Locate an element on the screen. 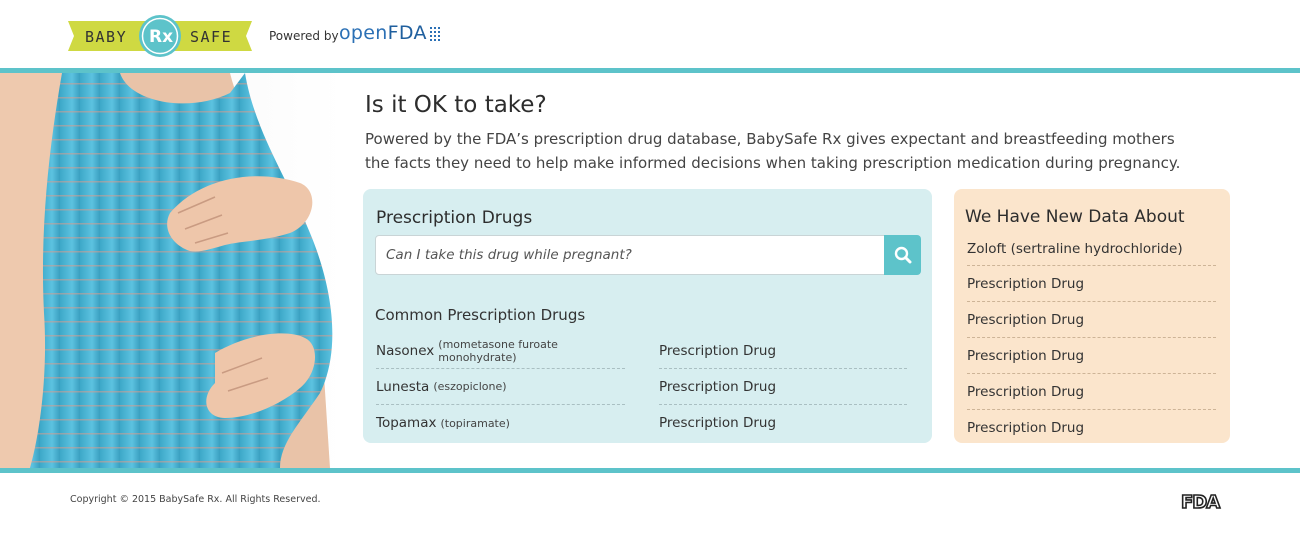 This screenshot has width=1300, height=534. drug-generic-name: (mometasone furoate monohydrate) is located at coordinates (498, 350).